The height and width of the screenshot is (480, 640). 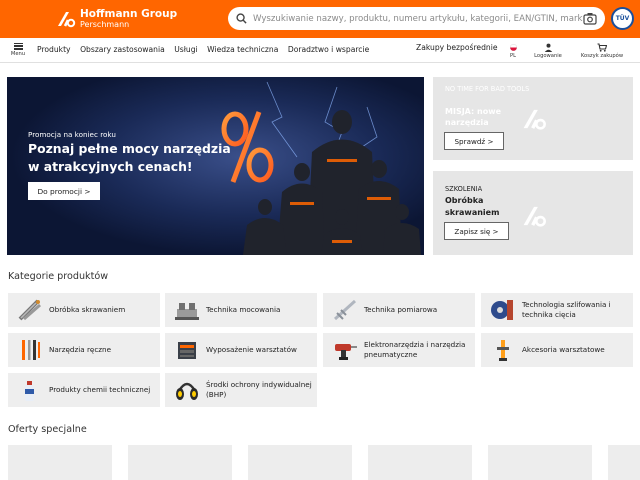 I want to click on logo: Hoffmann Group Perschmann, so click(x=116, y=19).